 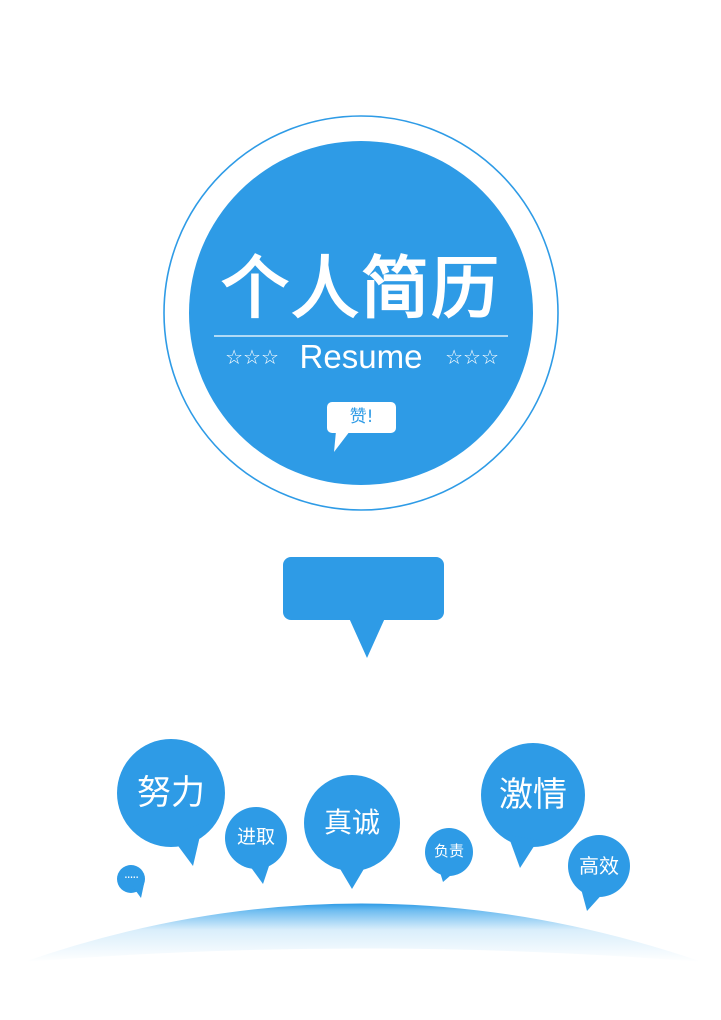 What do you see at coordinates (255, 837) in the screenshot?
I see `keyword-jinqu: 进取` at bounding box center [255, 837].